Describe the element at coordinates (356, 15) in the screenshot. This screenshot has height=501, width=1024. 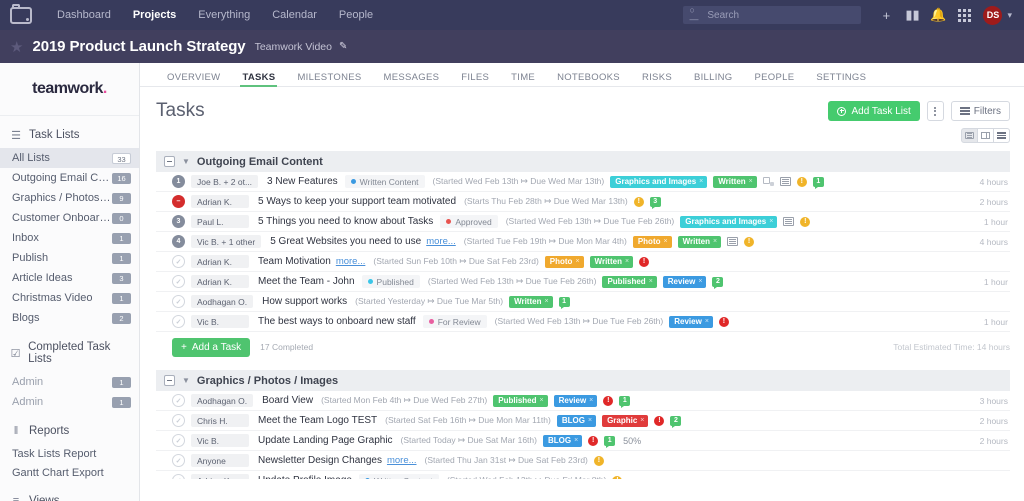
I see `top-nav-link-people: People` at that location.